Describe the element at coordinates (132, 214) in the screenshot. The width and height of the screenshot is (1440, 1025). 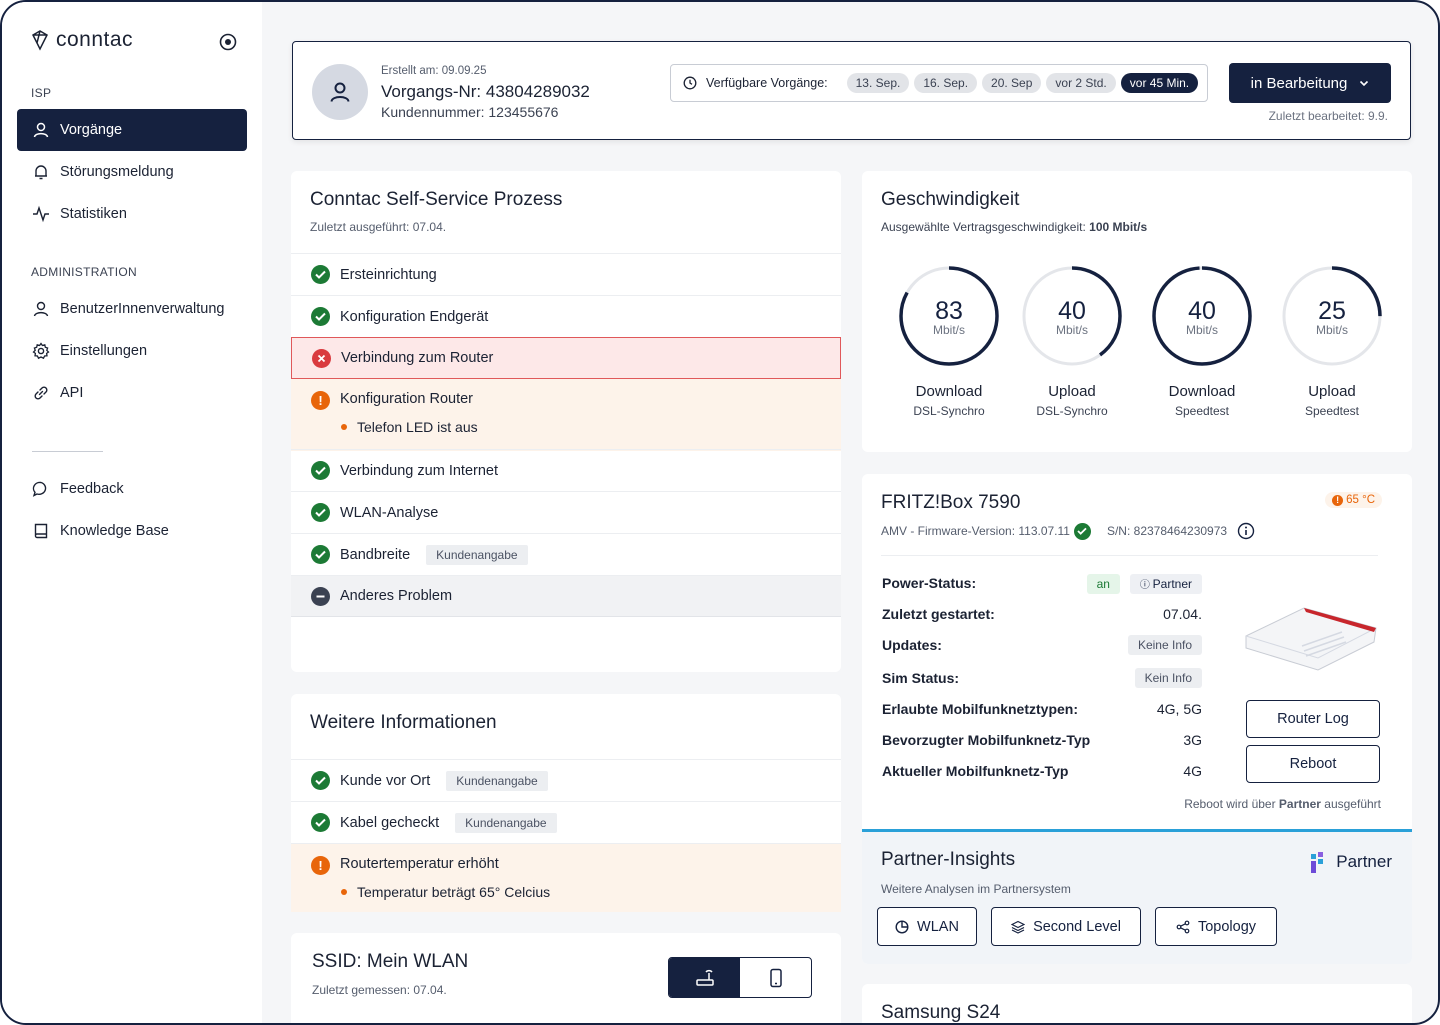
I see `sidebar-item-statistiken: Statistiken` at that location.